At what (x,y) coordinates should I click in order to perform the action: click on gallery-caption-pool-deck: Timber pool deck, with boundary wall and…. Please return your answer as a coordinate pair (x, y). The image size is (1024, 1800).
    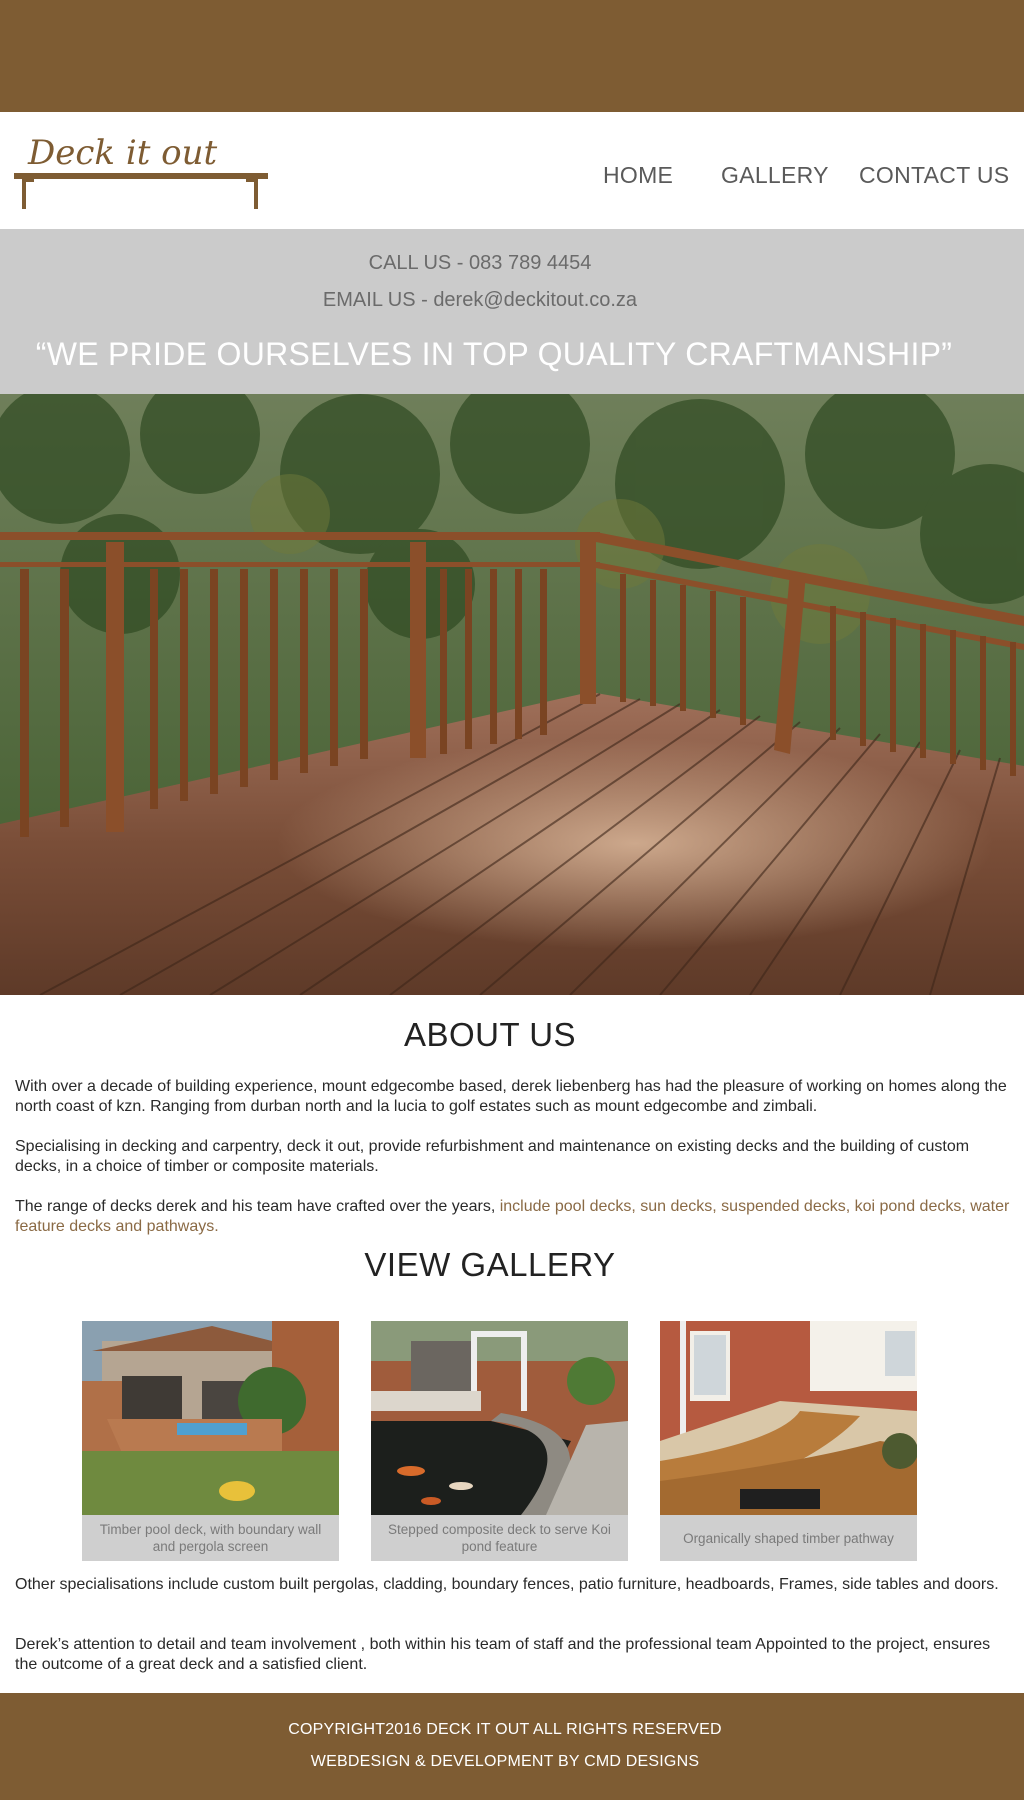
    Looking at the image, I should click on (210, 1538).